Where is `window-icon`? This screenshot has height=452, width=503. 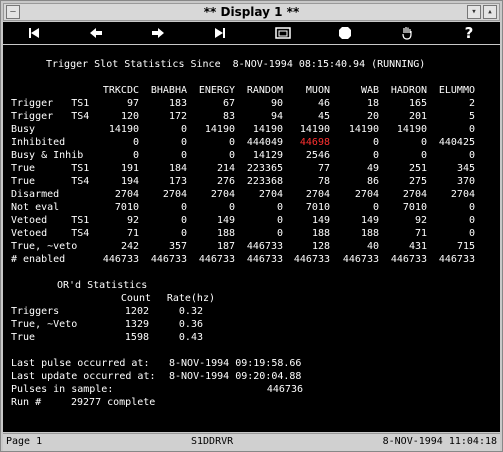 window-icon is located at coordinates (282, 33).